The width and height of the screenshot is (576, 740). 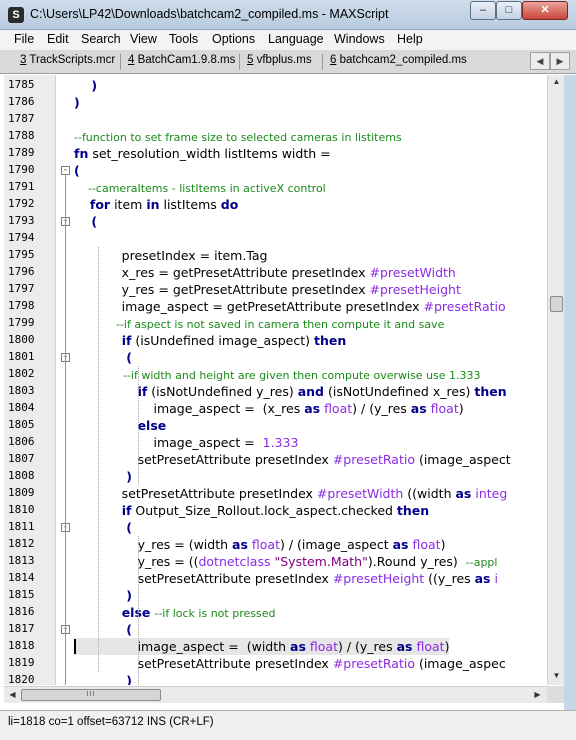 I want to click on menu-file: File, so click(x=24, y=39).